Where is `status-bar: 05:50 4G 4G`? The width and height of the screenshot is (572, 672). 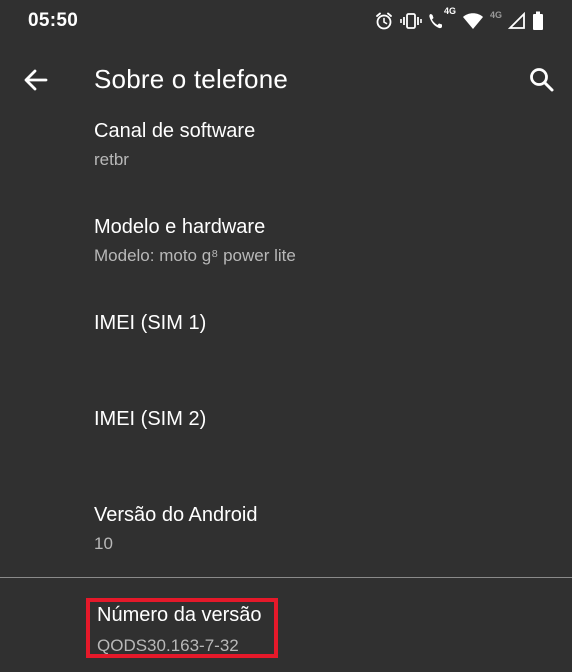 status-bar: 05:50 4G 4G is located at coordinates (286, 22).